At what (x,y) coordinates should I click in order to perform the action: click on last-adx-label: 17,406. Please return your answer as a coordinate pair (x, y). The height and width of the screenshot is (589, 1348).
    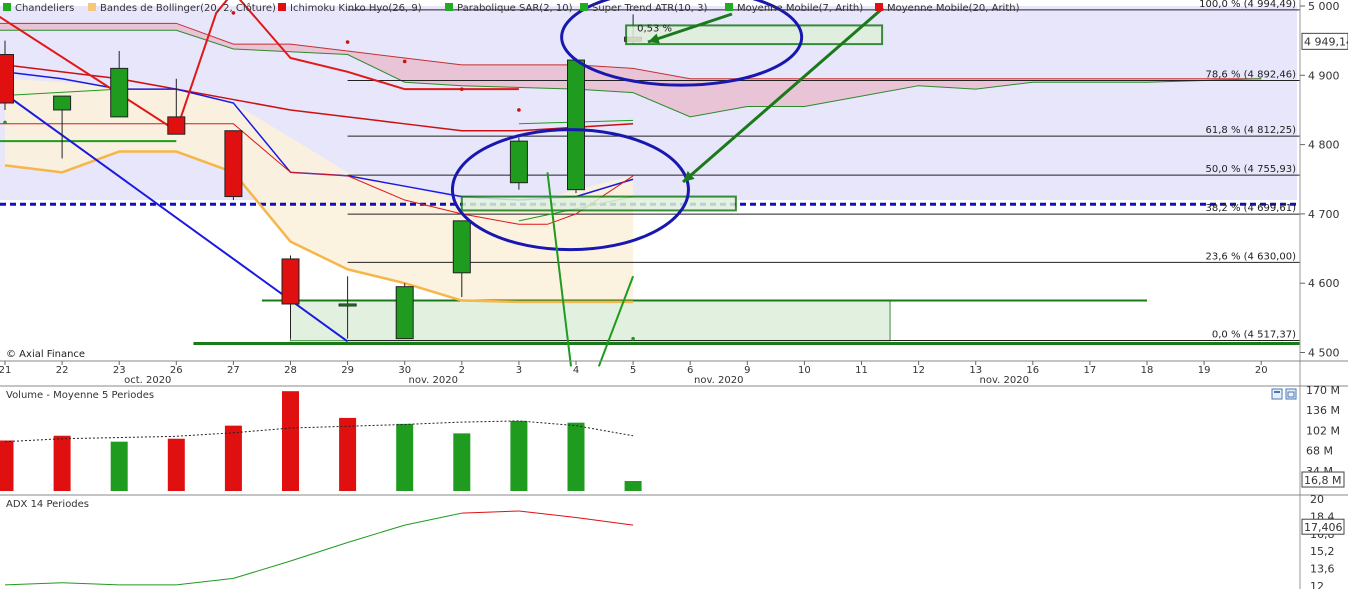
    Looking at the image, I should click on (1323, 527).